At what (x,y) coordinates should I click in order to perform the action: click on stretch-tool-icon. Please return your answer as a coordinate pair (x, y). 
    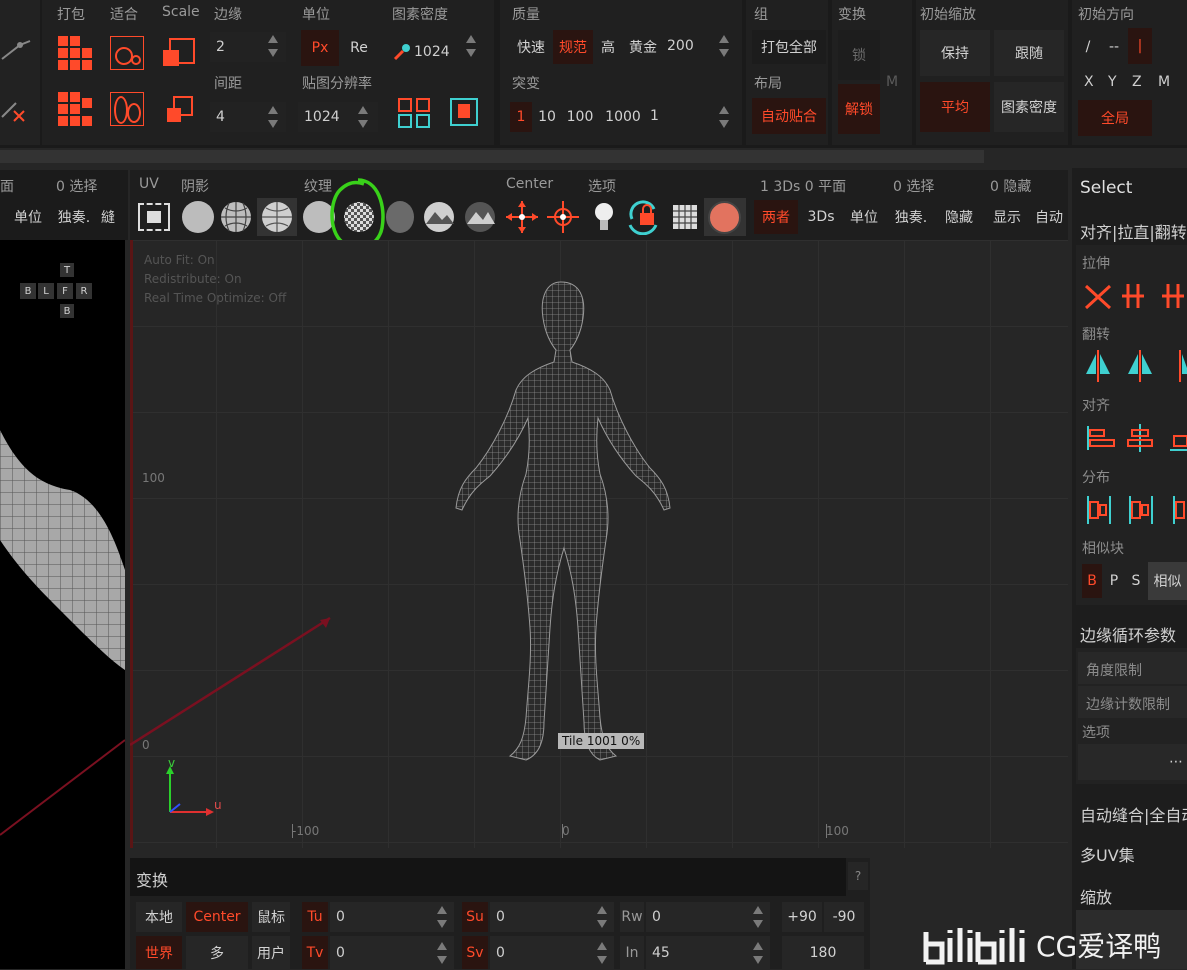
    Looking at the image, I should click on (20, 50).